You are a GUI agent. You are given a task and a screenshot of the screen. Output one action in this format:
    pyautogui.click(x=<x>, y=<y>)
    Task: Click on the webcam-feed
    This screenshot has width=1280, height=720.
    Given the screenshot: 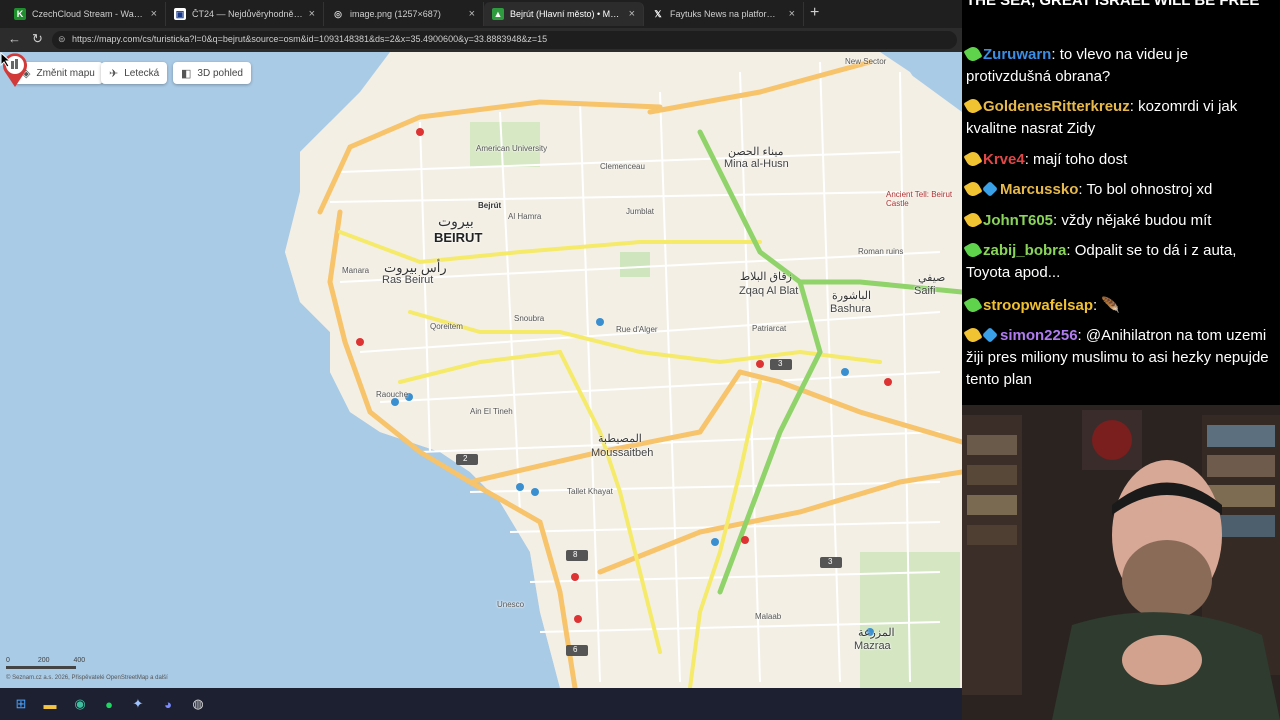 What is the action you would take?
    pyautogui.click(x=1121, y=562)
    